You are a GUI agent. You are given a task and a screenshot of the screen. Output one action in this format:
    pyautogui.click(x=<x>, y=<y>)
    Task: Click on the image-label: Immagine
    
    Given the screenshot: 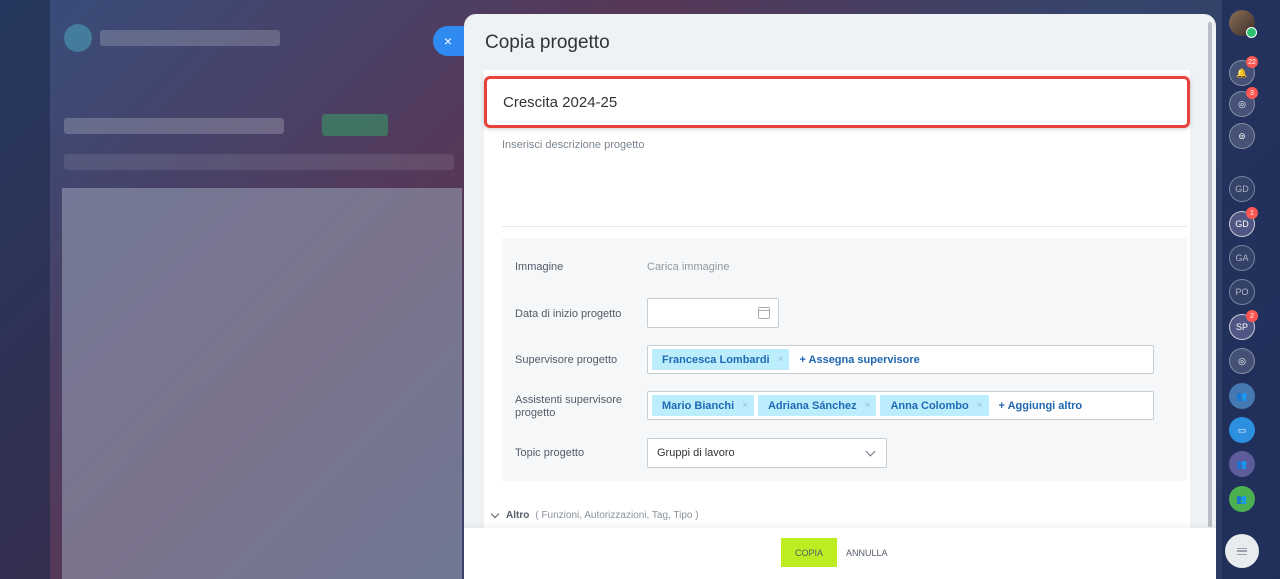 What is the action you would take?
    pyautogui.click(x=539, y=267)
    